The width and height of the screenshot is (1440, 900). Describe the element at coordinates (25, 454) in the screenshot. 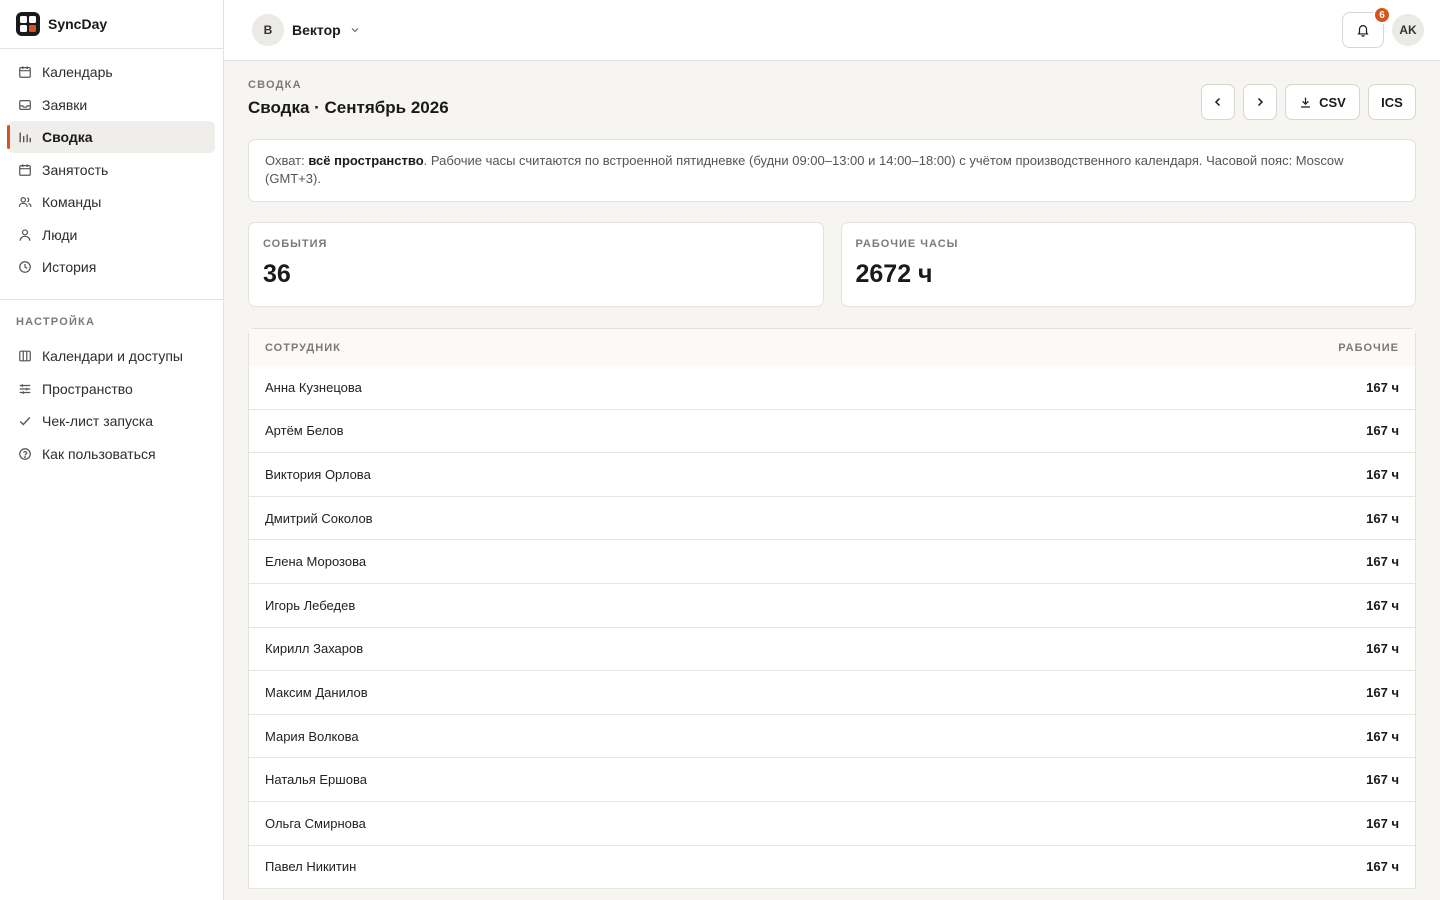

I see `help-circle-icon` at that location.